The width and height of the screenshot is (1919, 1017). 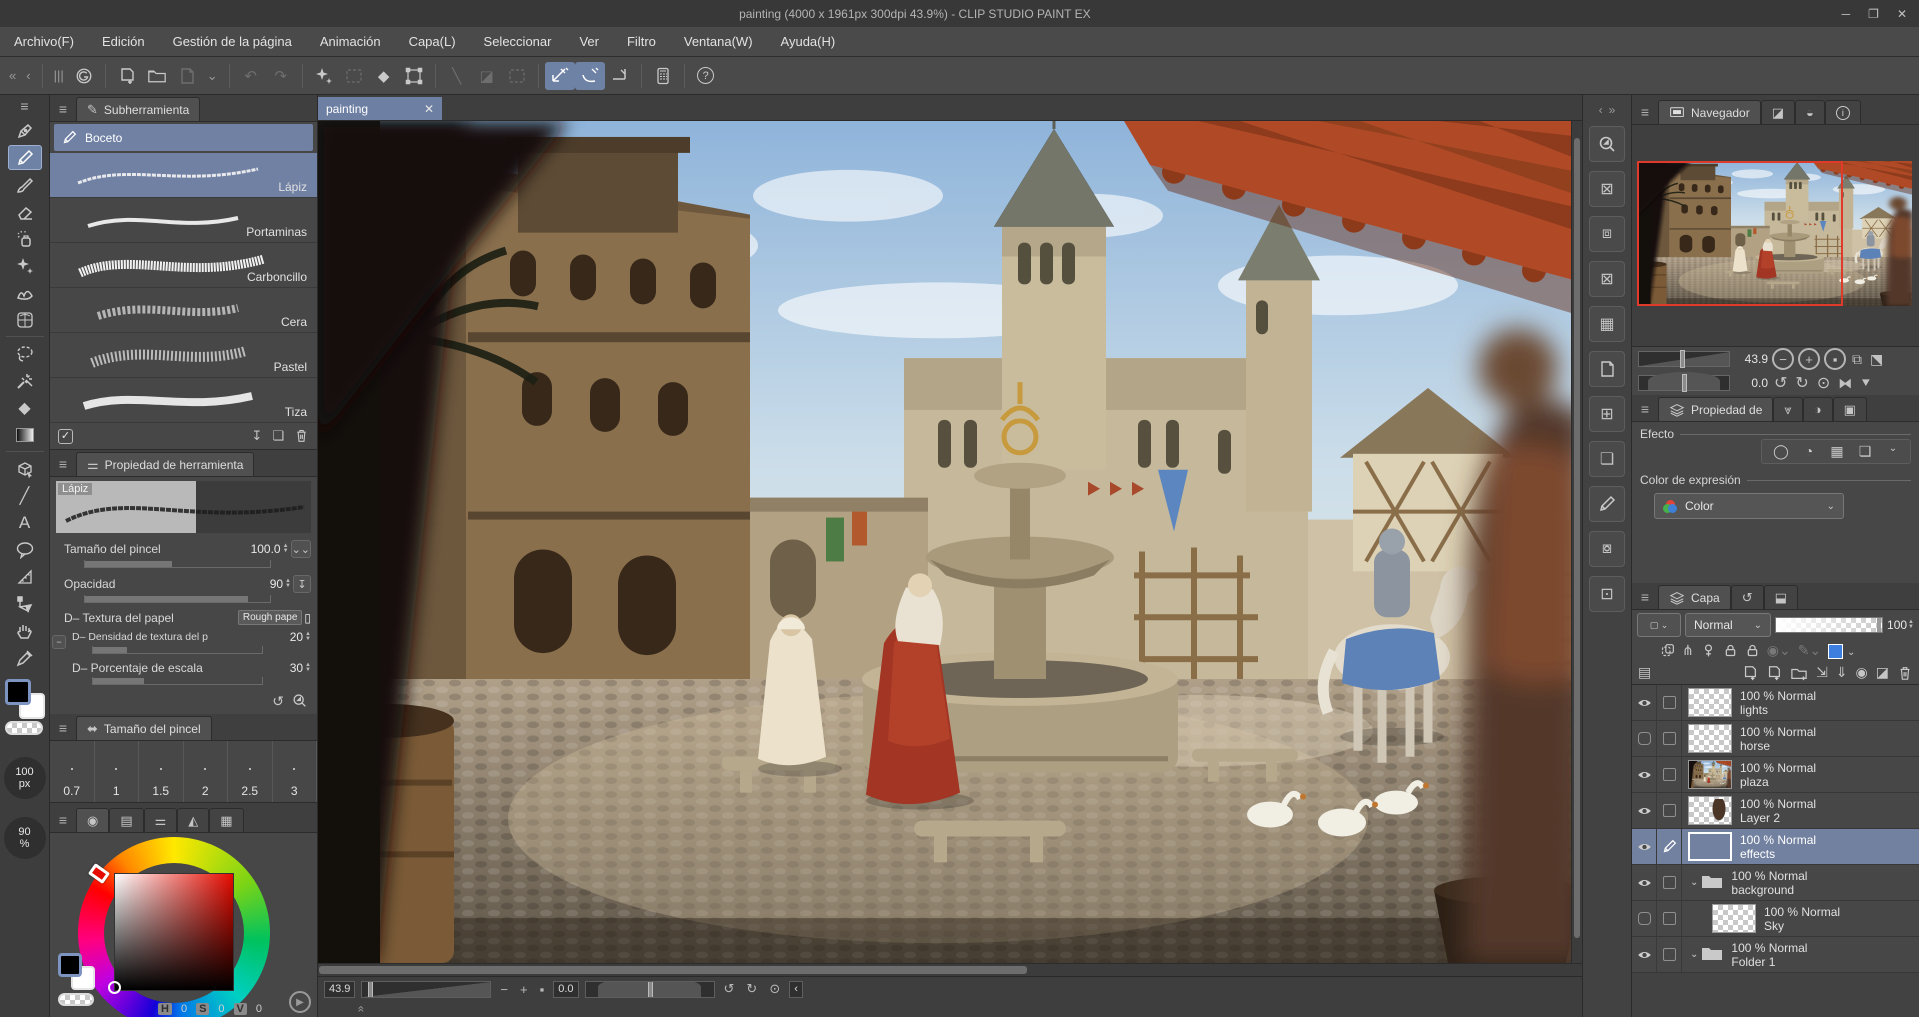 What do you see at coordinates (296, 668) in the screenshot?
I see `property-value: 30` at bounding box center [296, 668].